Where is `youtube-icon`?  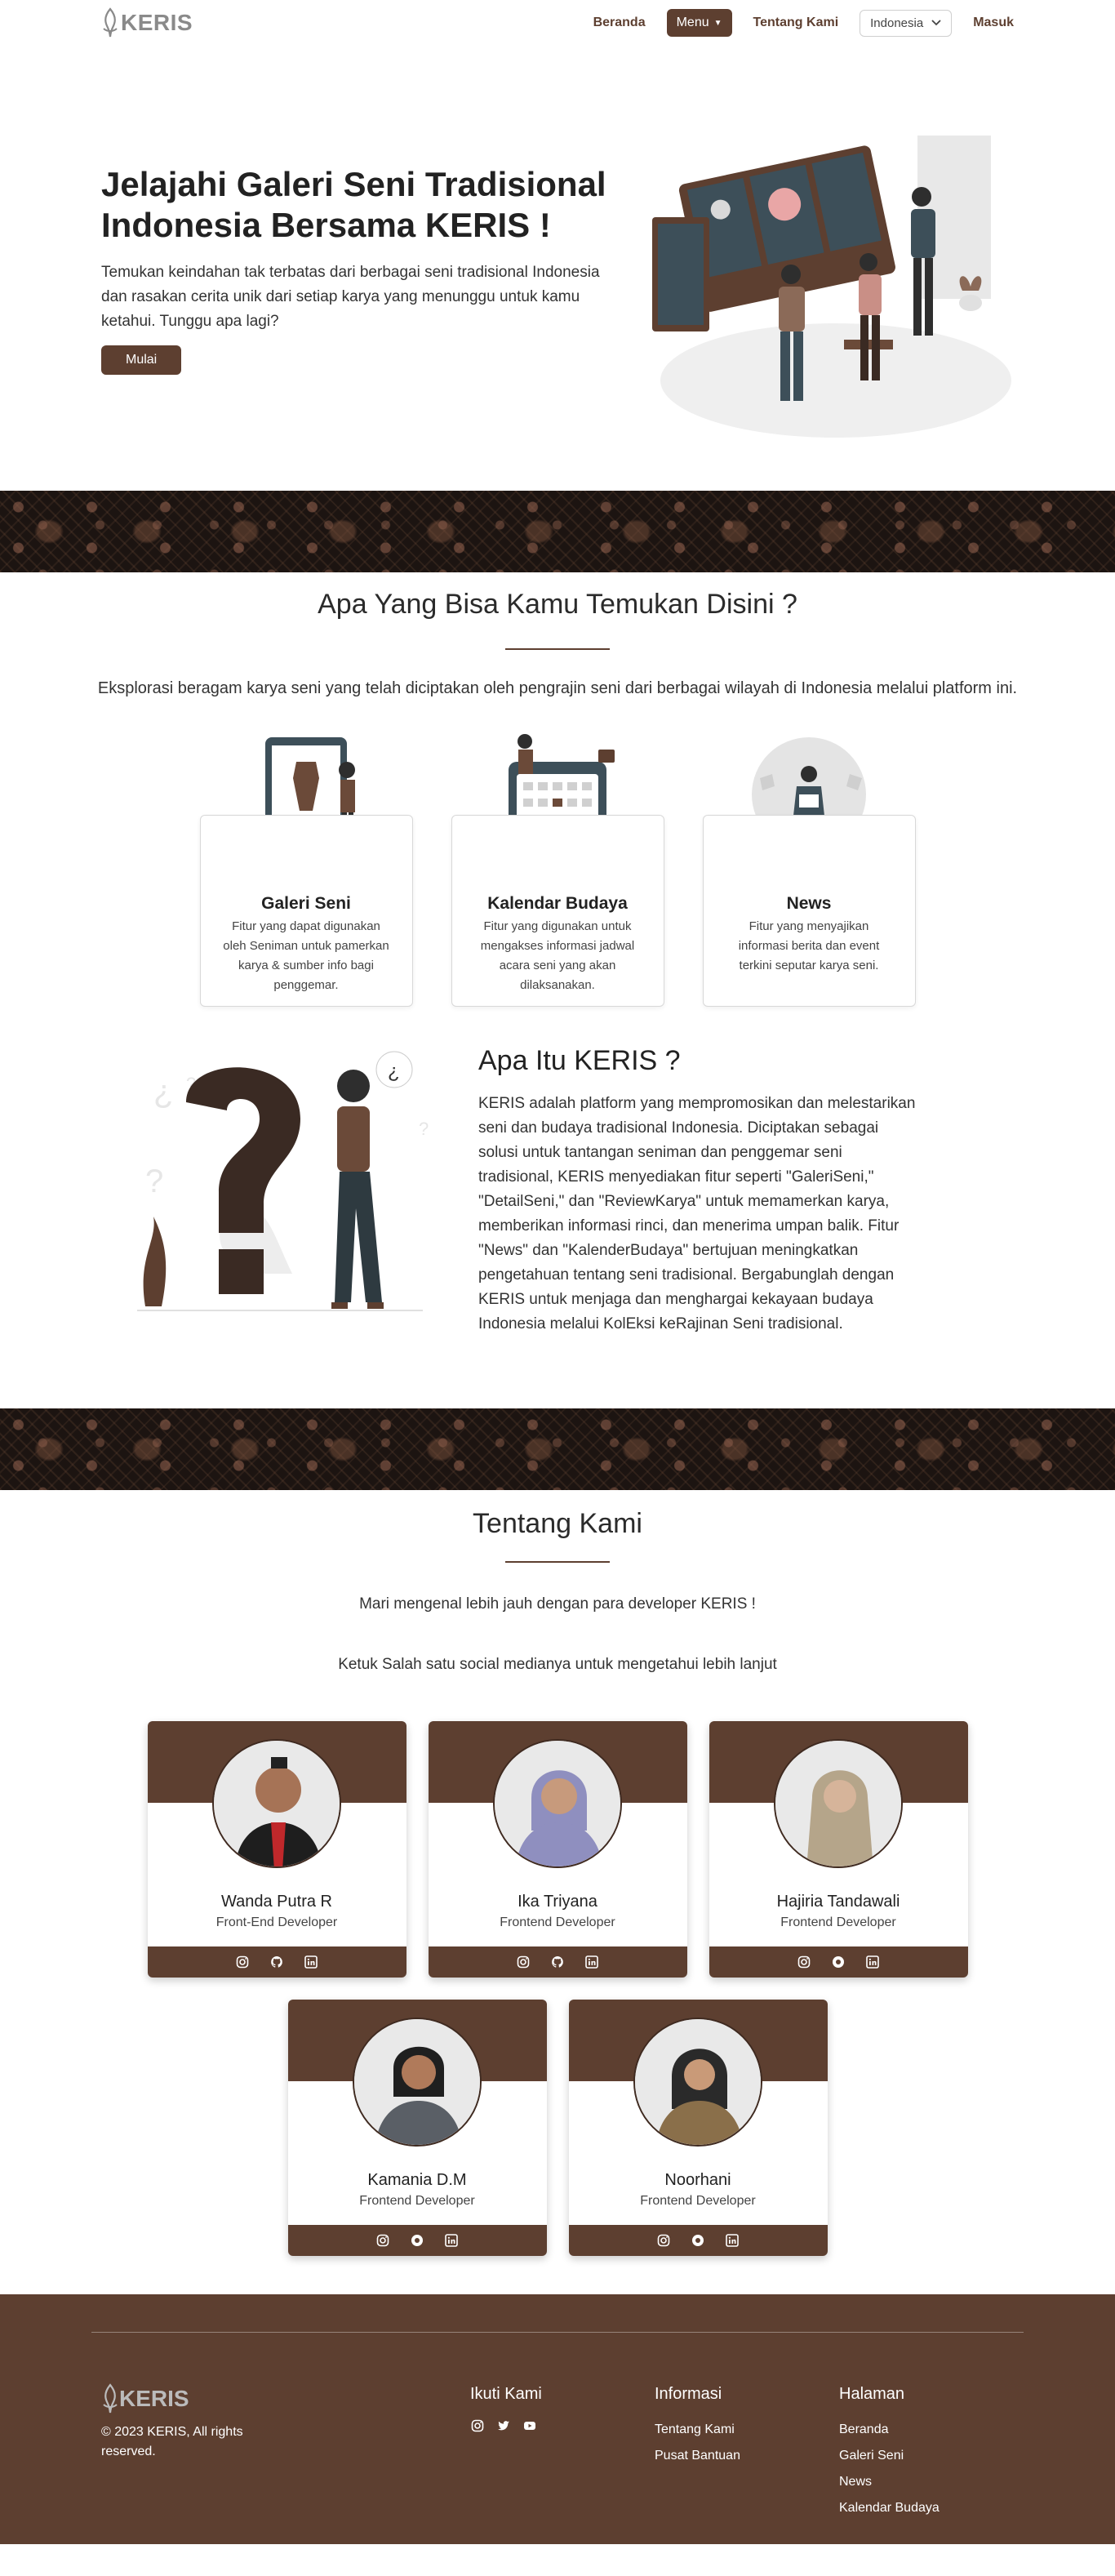 youtube-icon is located at coordinates (529, 2426).